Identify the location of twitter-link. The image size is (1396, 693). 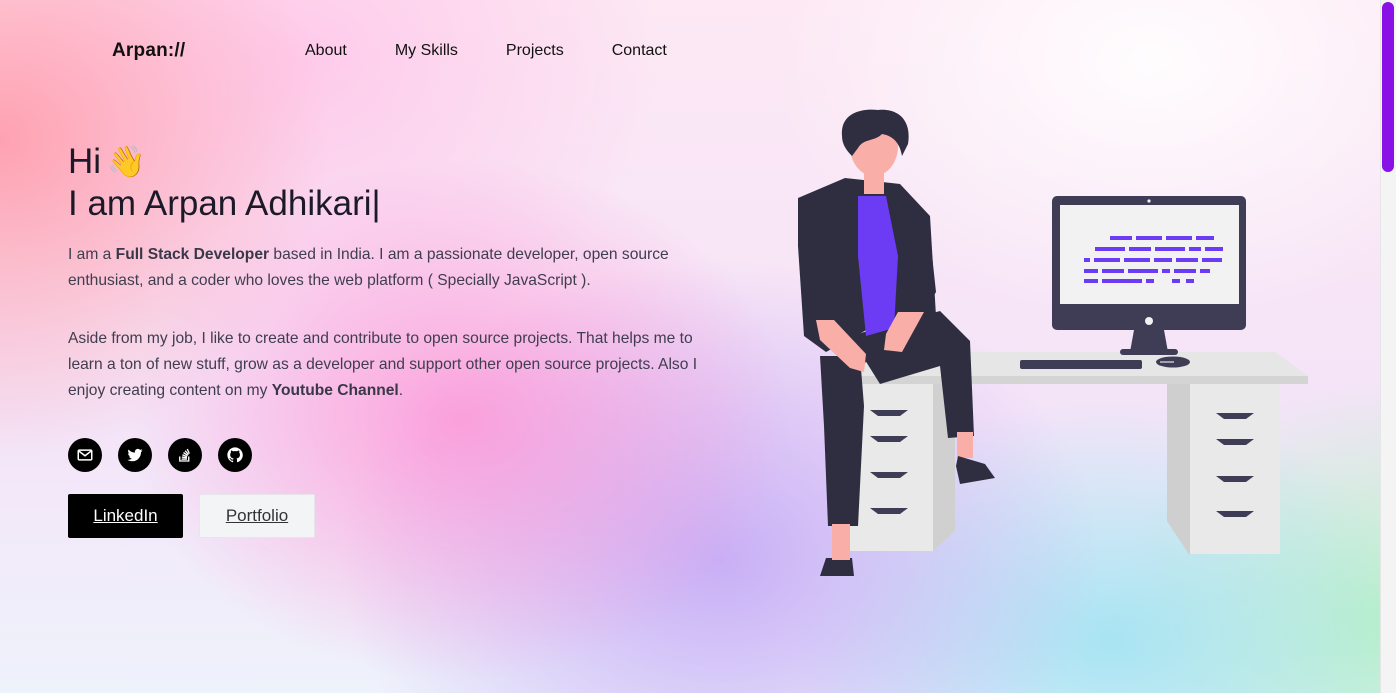
(135, 455).